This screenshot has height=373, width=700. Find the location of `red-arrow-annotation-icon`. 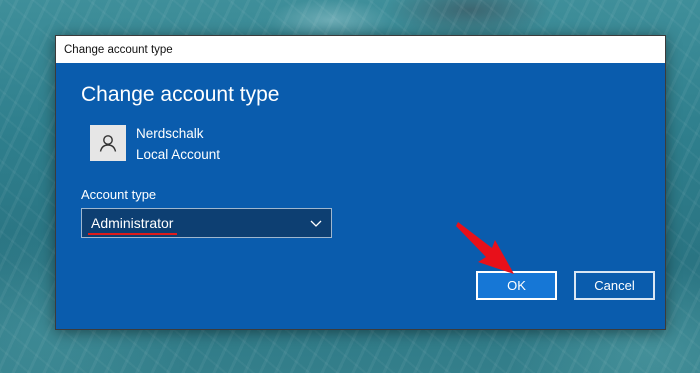

red-arrow-annotation-icon is located at coordinates (485, 248).